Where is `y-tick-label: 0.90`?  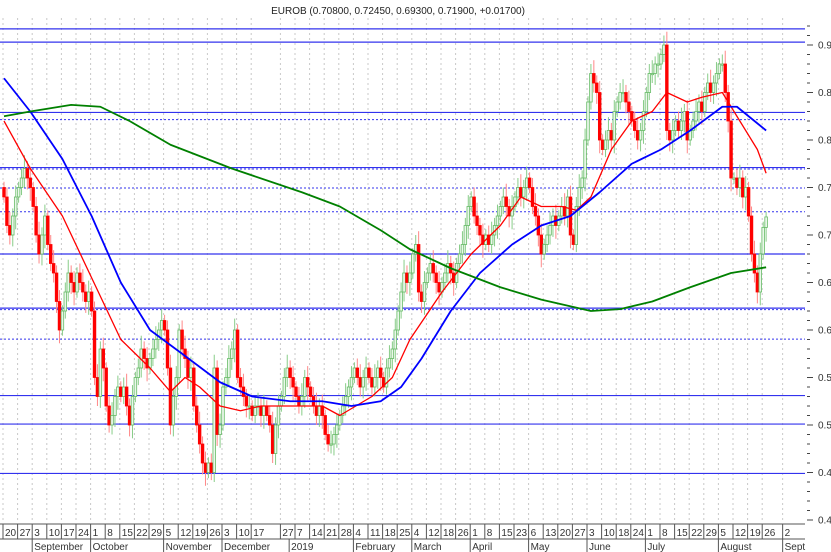
y-tick-label: 0.90 is located at coordinates (824, 46).